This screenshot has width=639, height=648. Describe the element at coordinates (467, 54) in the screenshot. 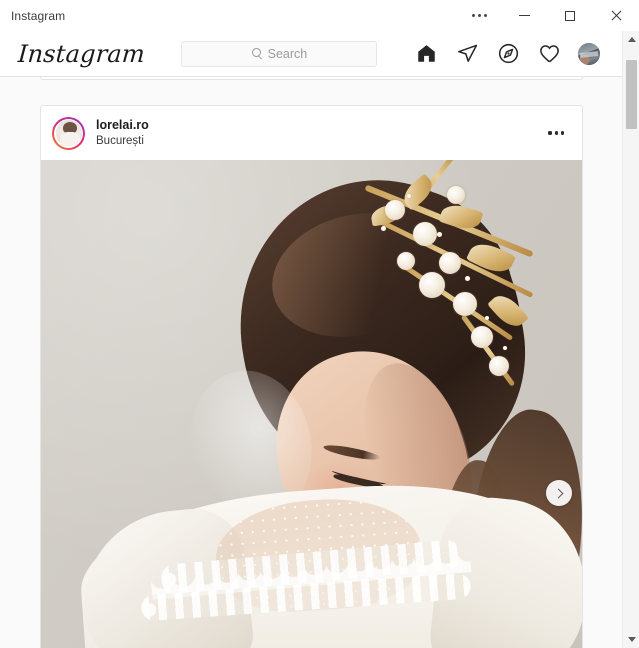

I see `direct-messages-icon` at that location.